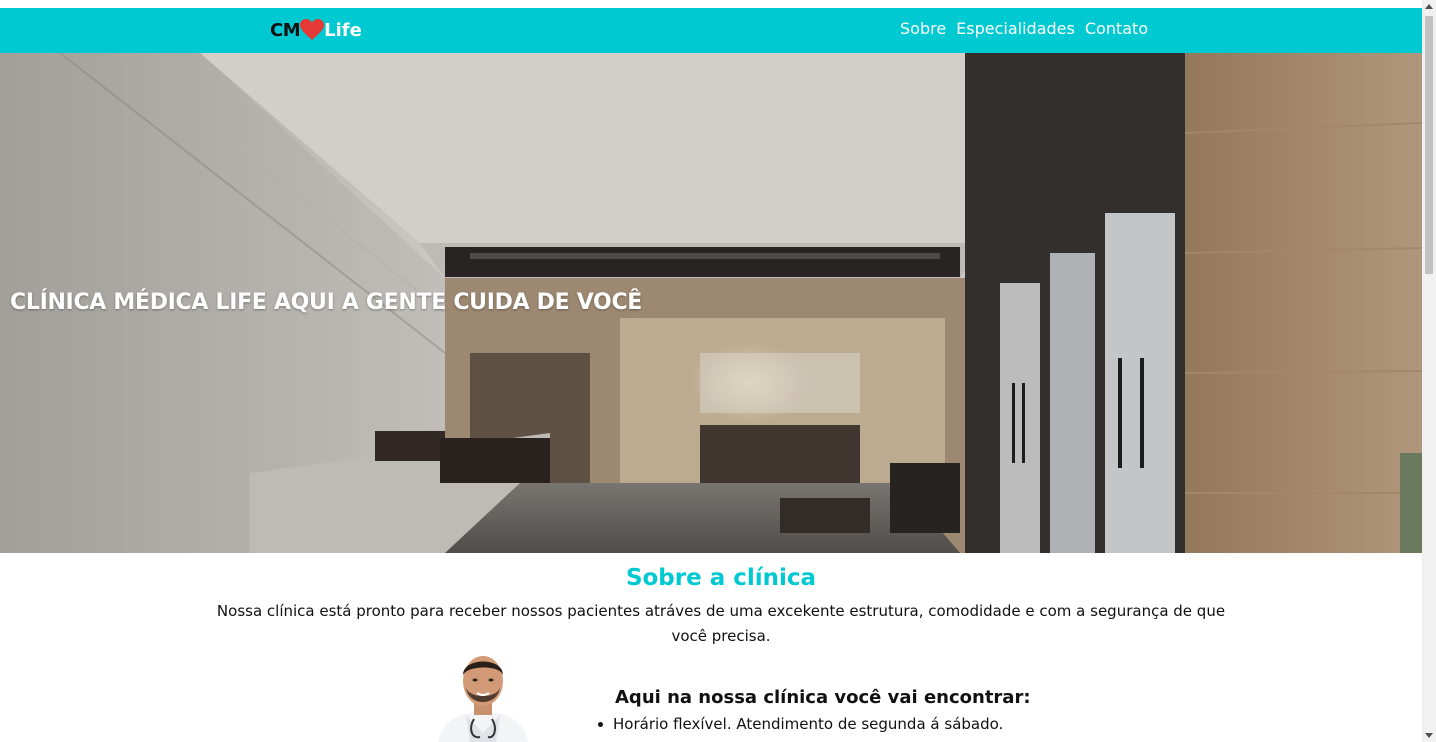 The height and width of the screenshot is (742, 1436). I want to click on heart-icon, so click(312, 29).